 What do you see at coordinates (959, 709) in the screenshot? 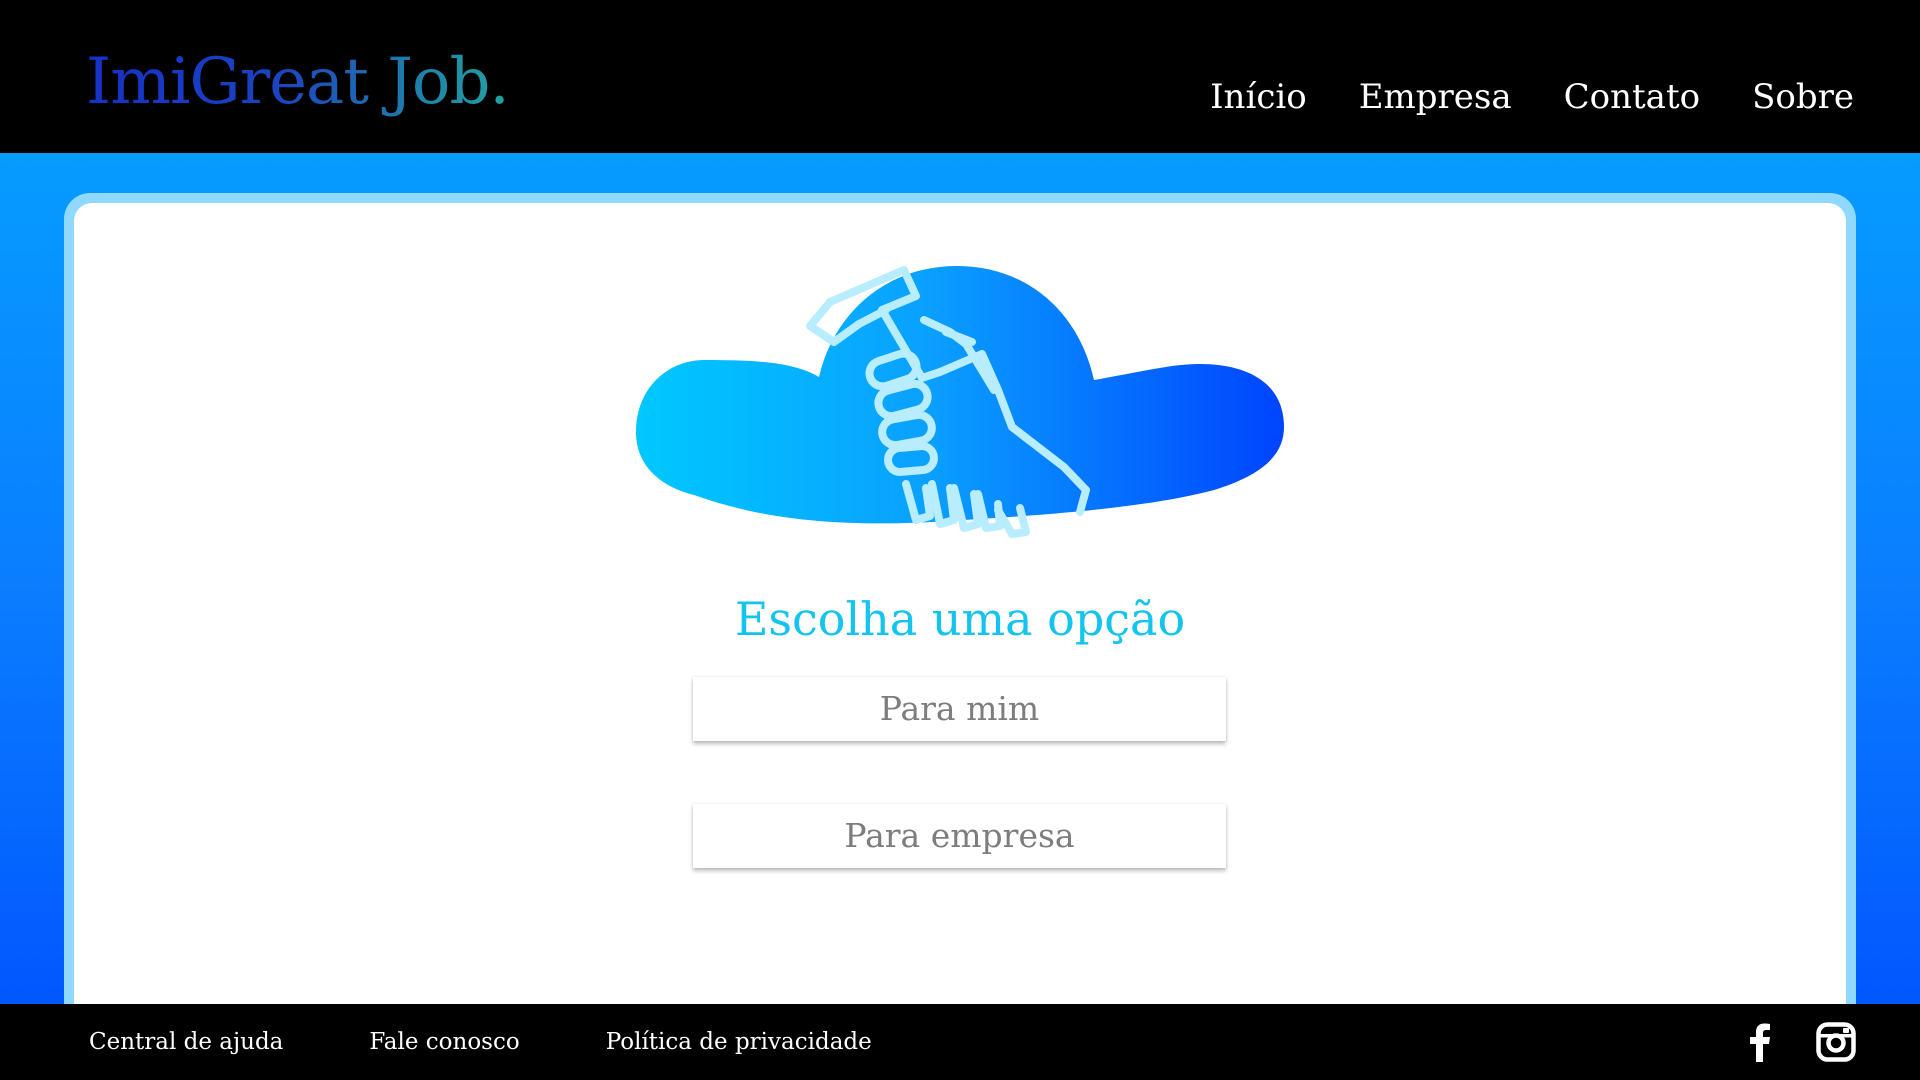
I see `option-para-mim-button: Para mim` at bounding box center [959, 709].